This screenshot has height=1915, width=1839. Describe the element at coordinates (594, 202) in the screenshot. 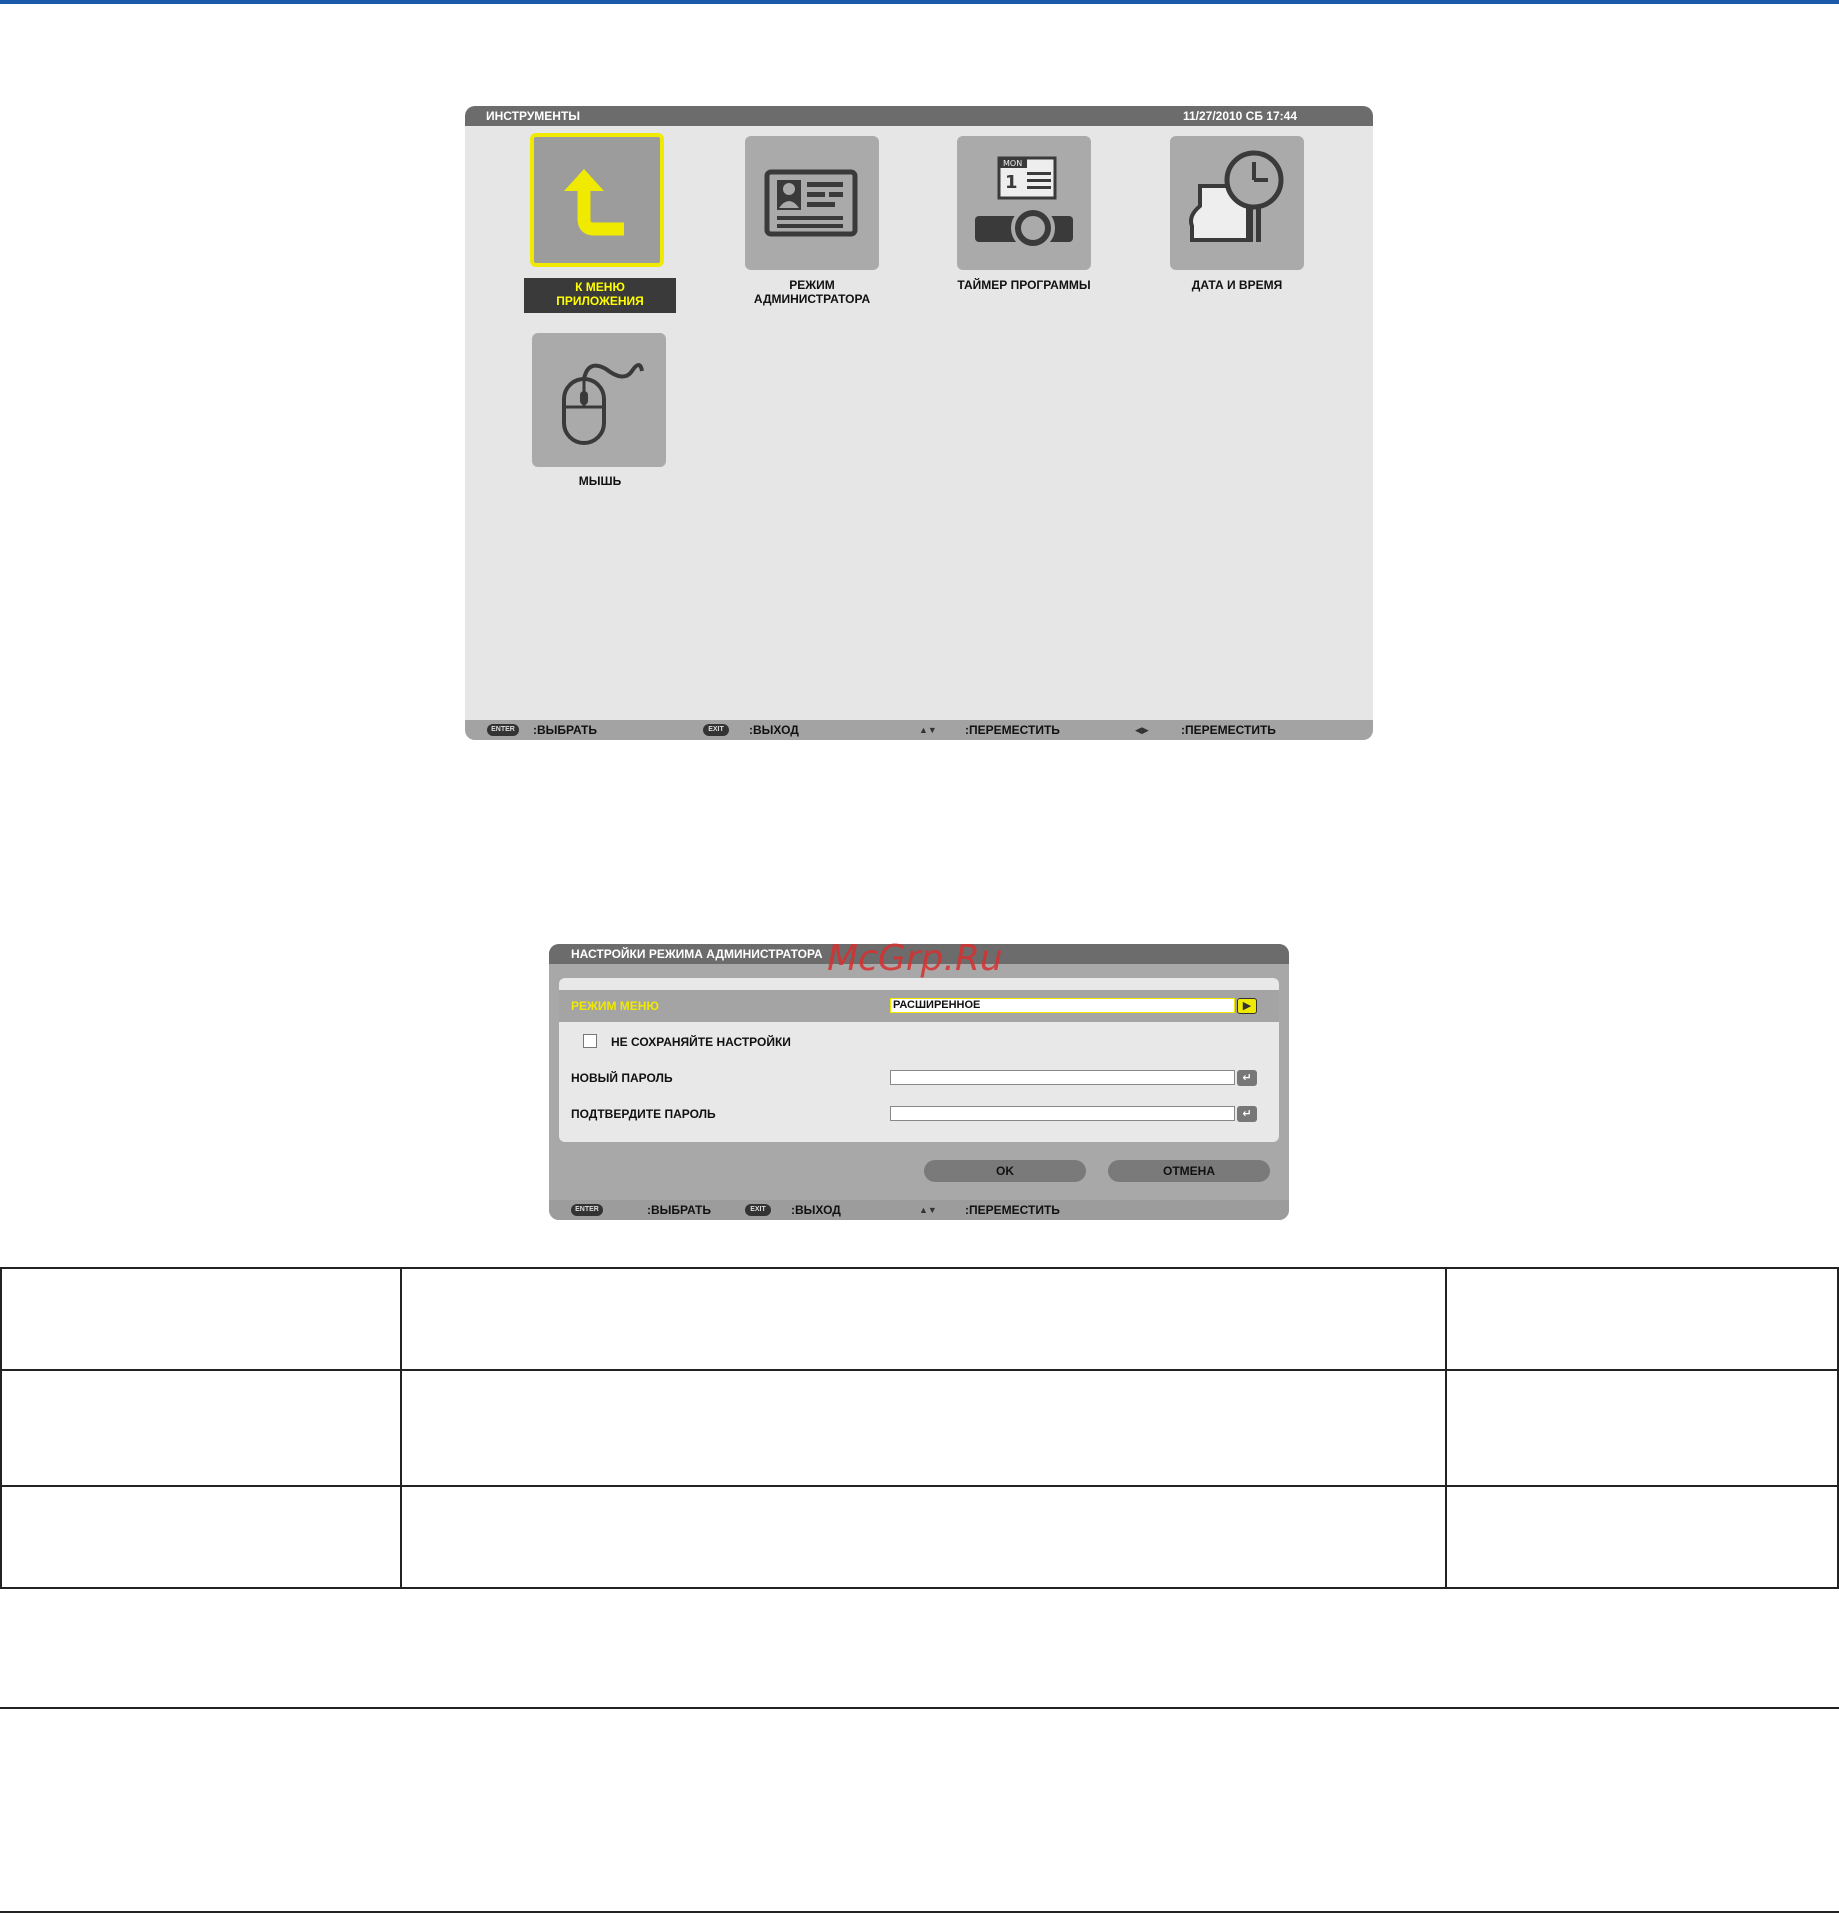

I see `return-arrow-icon` at that location.